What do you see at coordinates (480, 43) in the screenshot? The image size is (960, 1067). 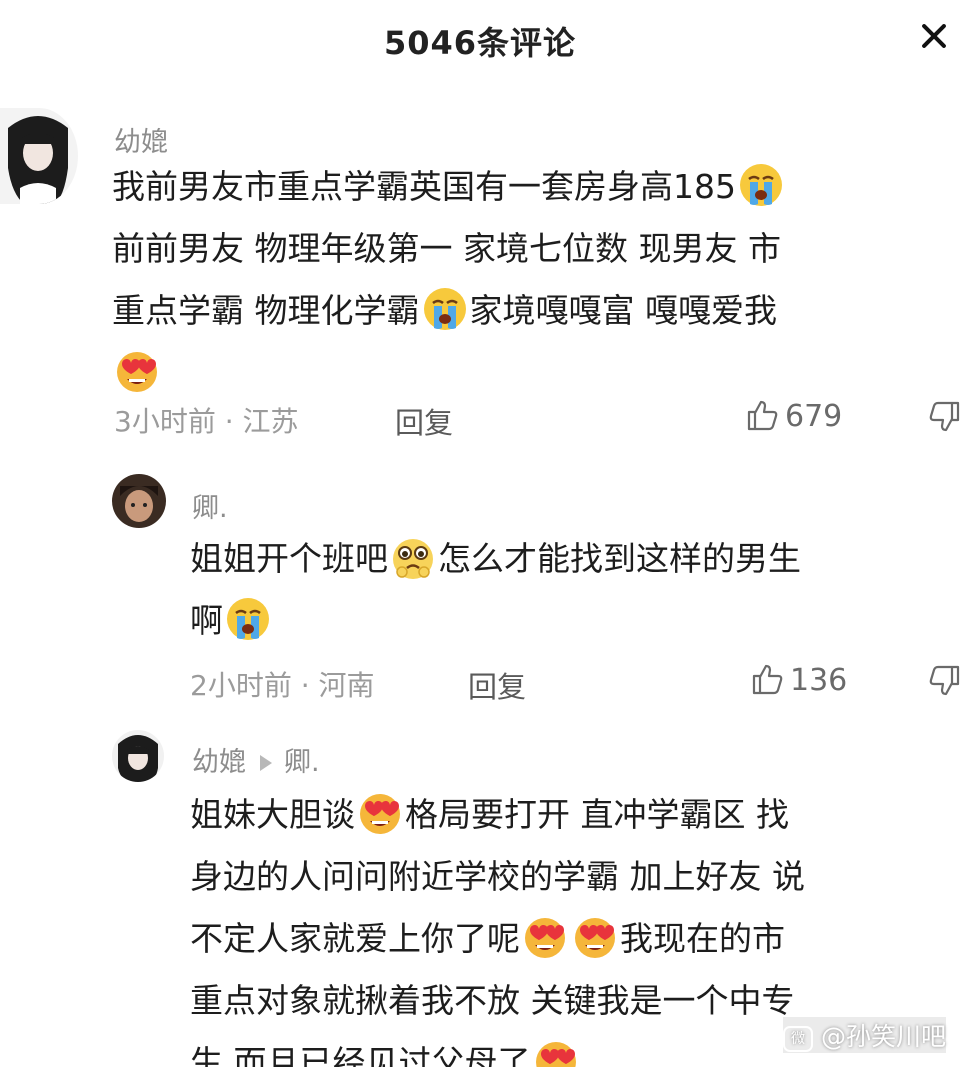 I see `comment-count-title: 5046条评论` at bounding box center [480, 43].